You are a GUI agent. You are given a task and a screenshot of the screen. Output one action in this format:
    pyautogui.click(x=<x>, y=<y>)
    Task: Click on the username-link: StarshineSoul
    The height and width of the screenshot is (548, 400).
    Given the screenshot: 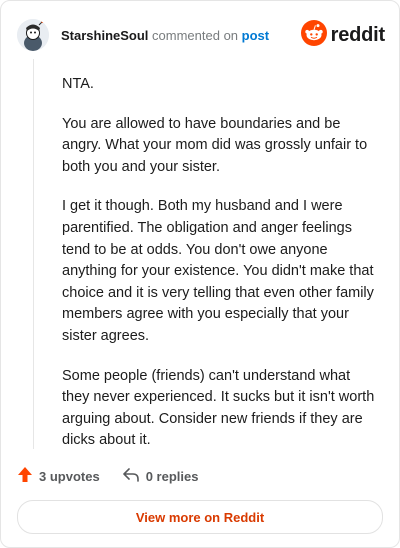 What is the action you would take?
    pyautogui.click(x=104, y=35)
    